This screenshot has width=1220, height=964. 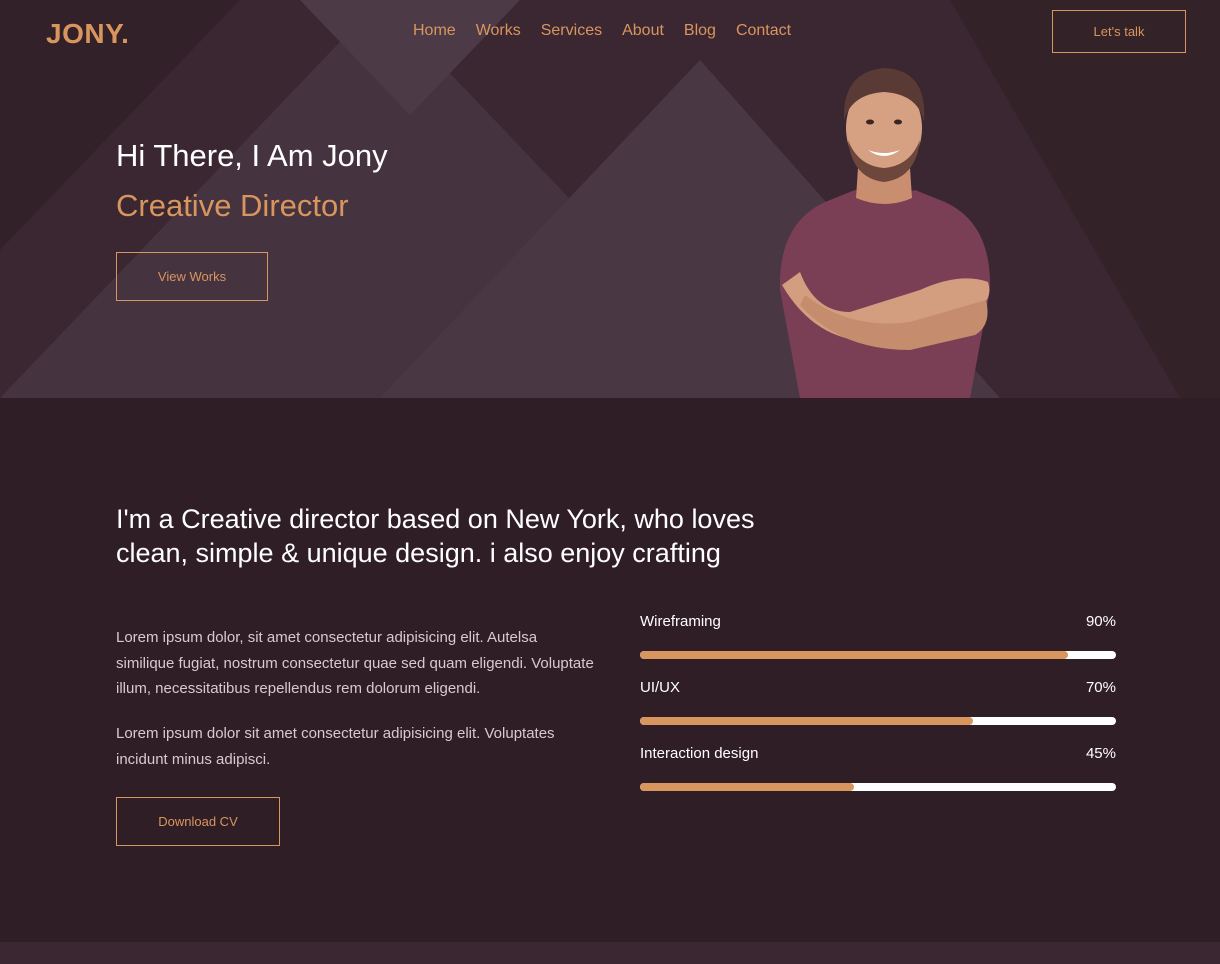 What do you see at coordinates (763, 31) in the screenshot?
I see `nav-contact-link: Contact` at bounding box center [763, 31].